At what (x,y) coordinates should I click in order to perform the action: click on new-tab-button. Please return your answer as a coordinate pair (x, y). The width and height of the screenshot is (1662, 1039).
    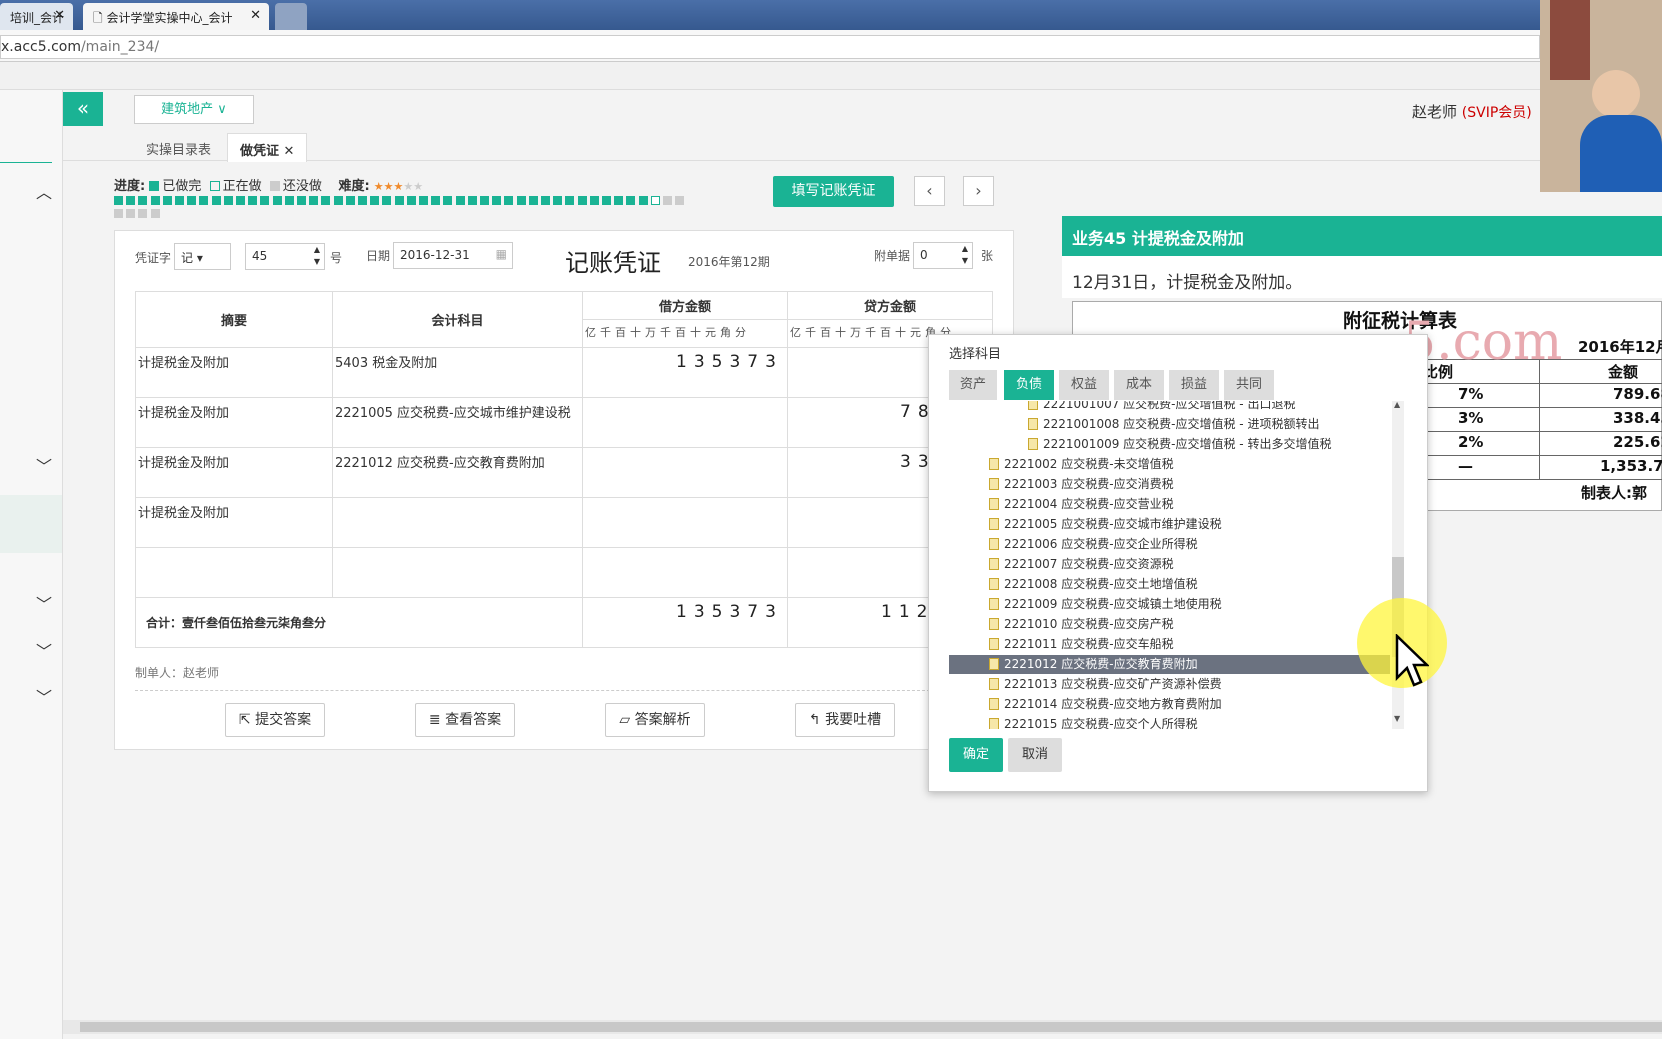
    Looking at the image, I should click on (291, 16).